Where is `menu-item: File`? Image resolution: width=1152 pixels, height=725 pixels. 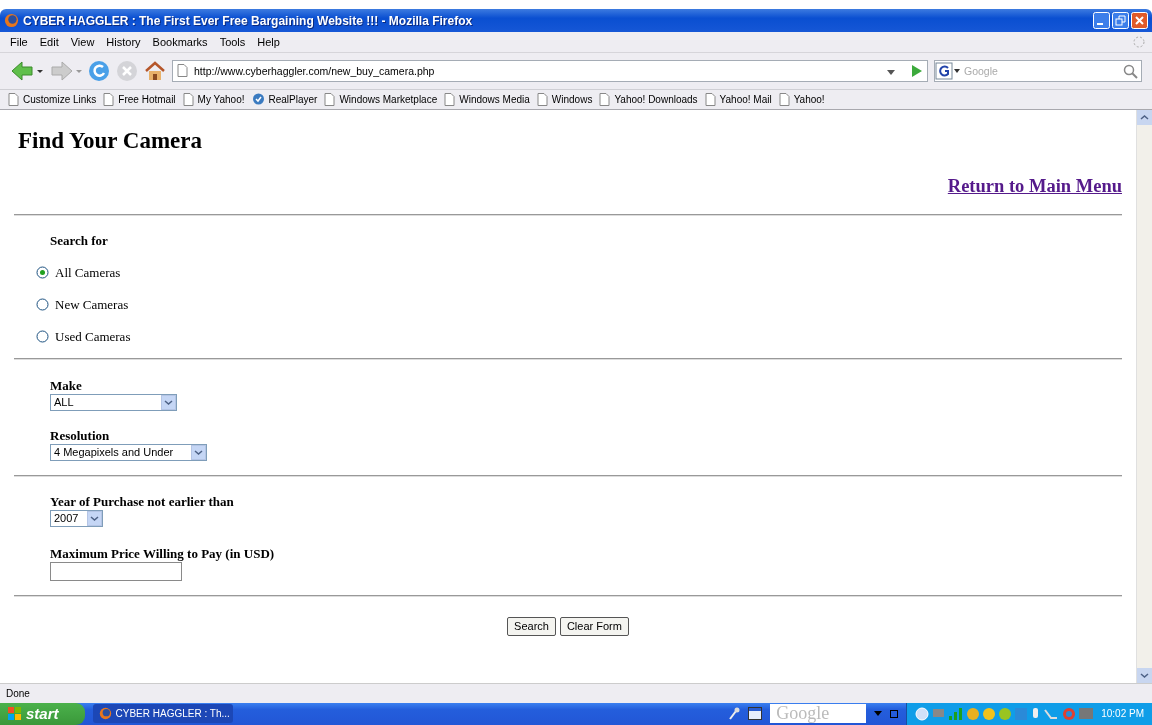
menu-item: File is located at coordinates (19, 41).